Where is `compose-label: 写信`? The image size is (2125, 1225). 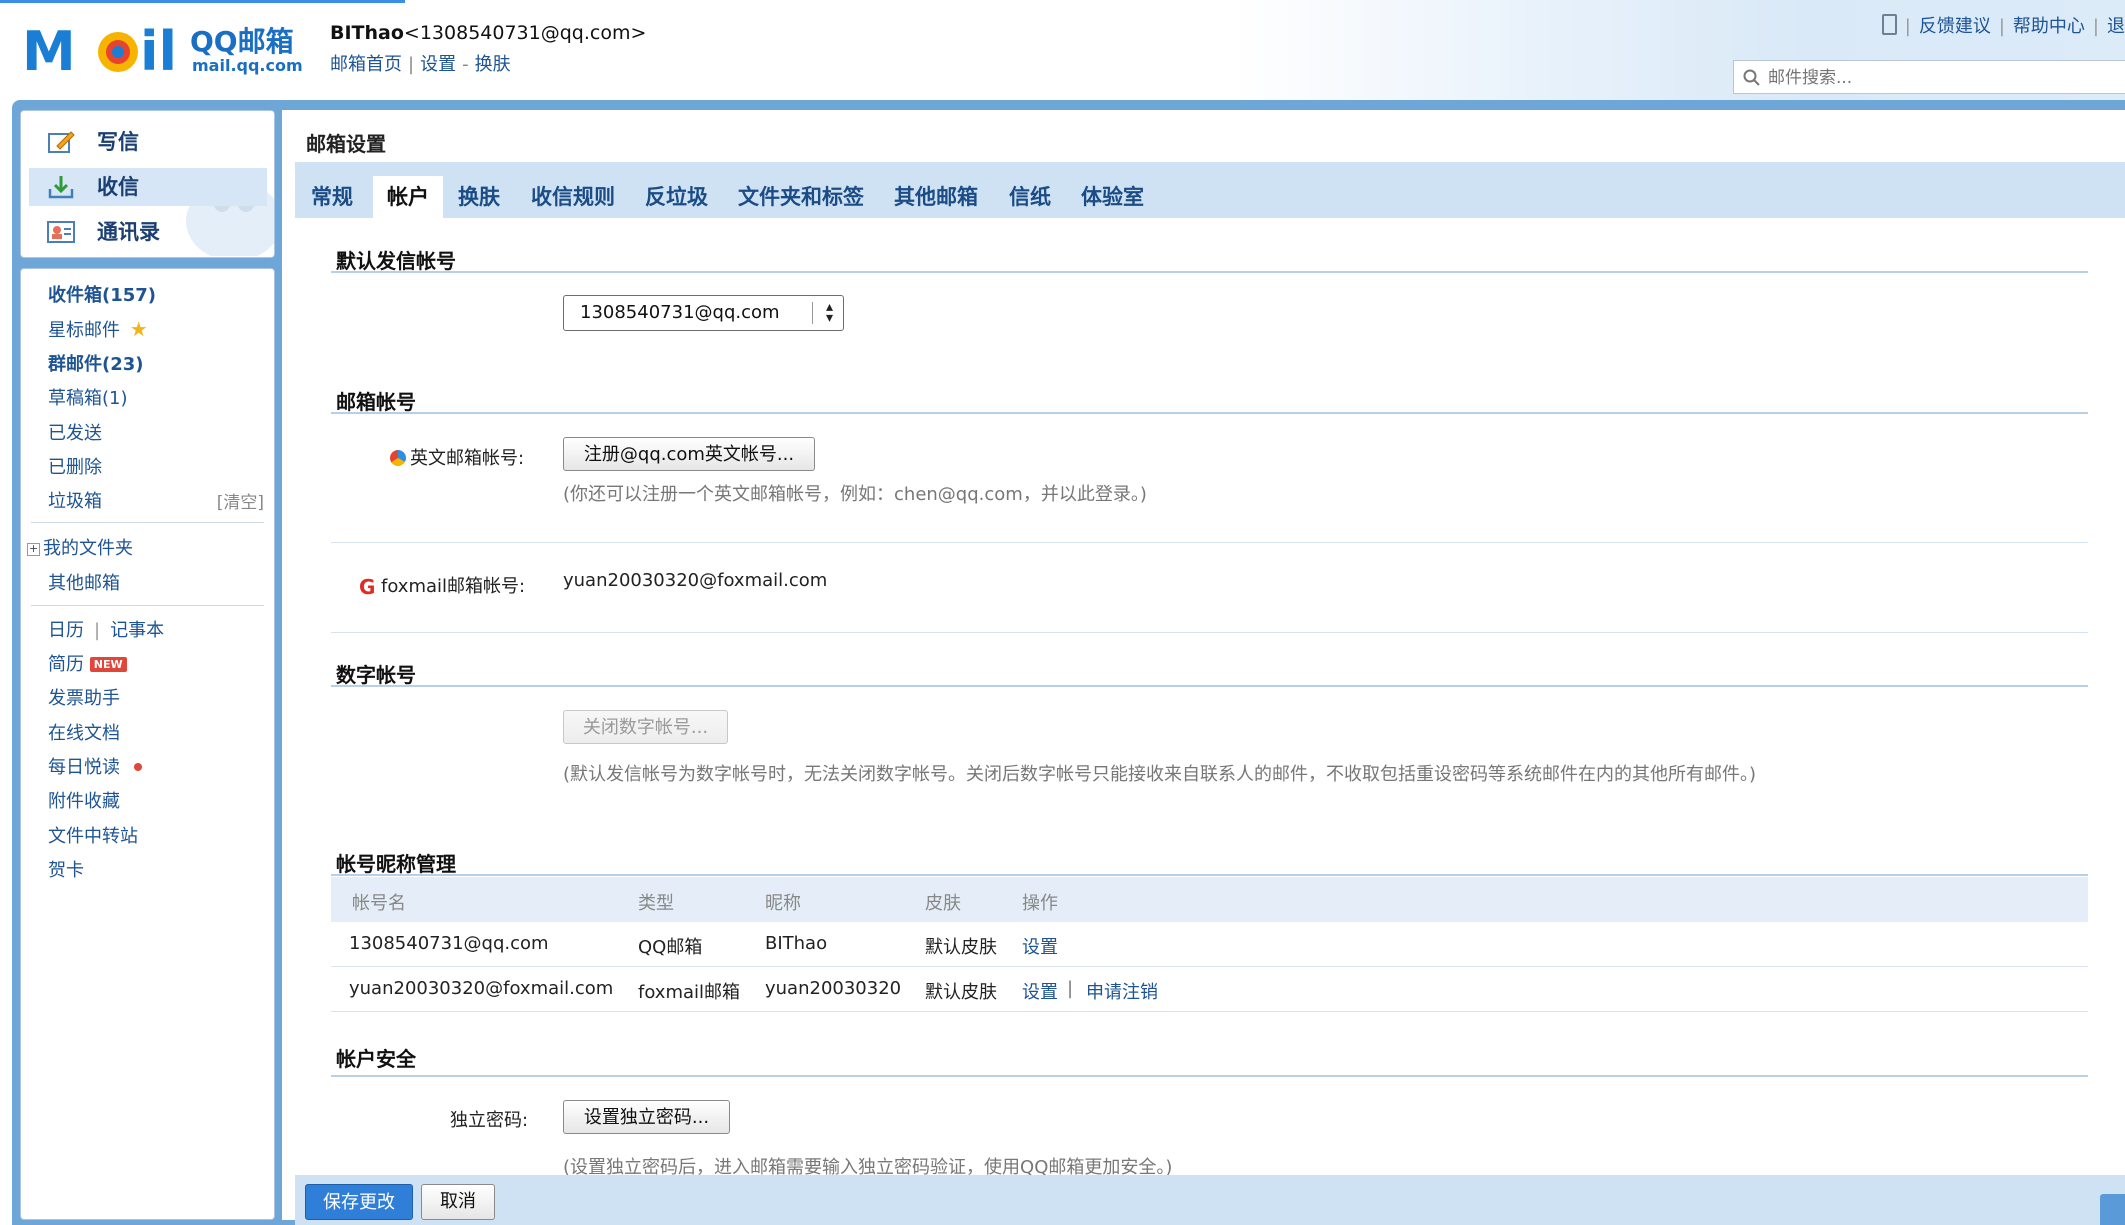
compose-label: 写信 is located at coordinates (118, 142).